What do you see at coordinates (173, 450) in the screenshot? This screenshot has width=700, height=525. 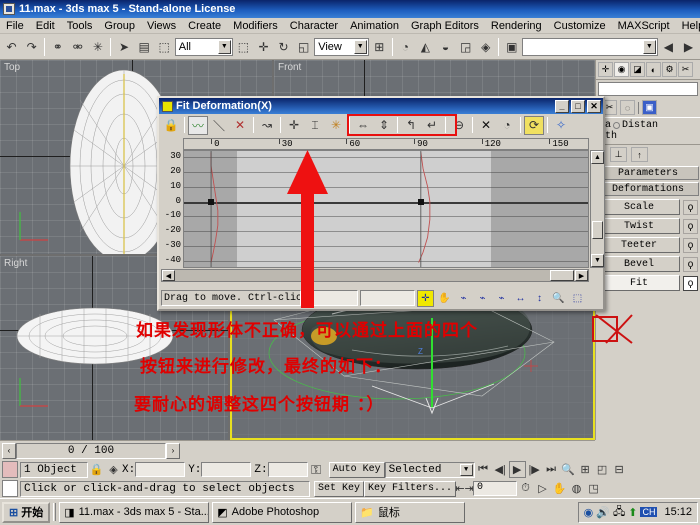 I see `time-next-button: ›` at bounding box center [173, 450].